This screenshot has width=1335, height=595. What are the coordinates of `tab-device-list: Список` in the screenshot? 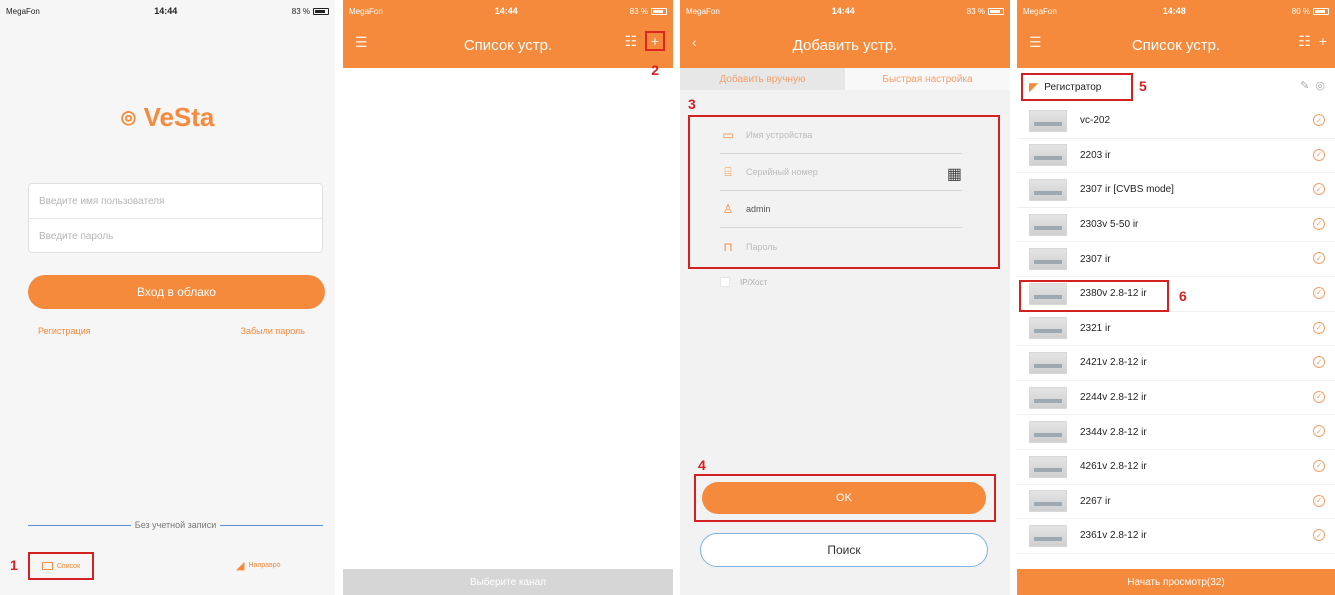 It's located at (61, 566).